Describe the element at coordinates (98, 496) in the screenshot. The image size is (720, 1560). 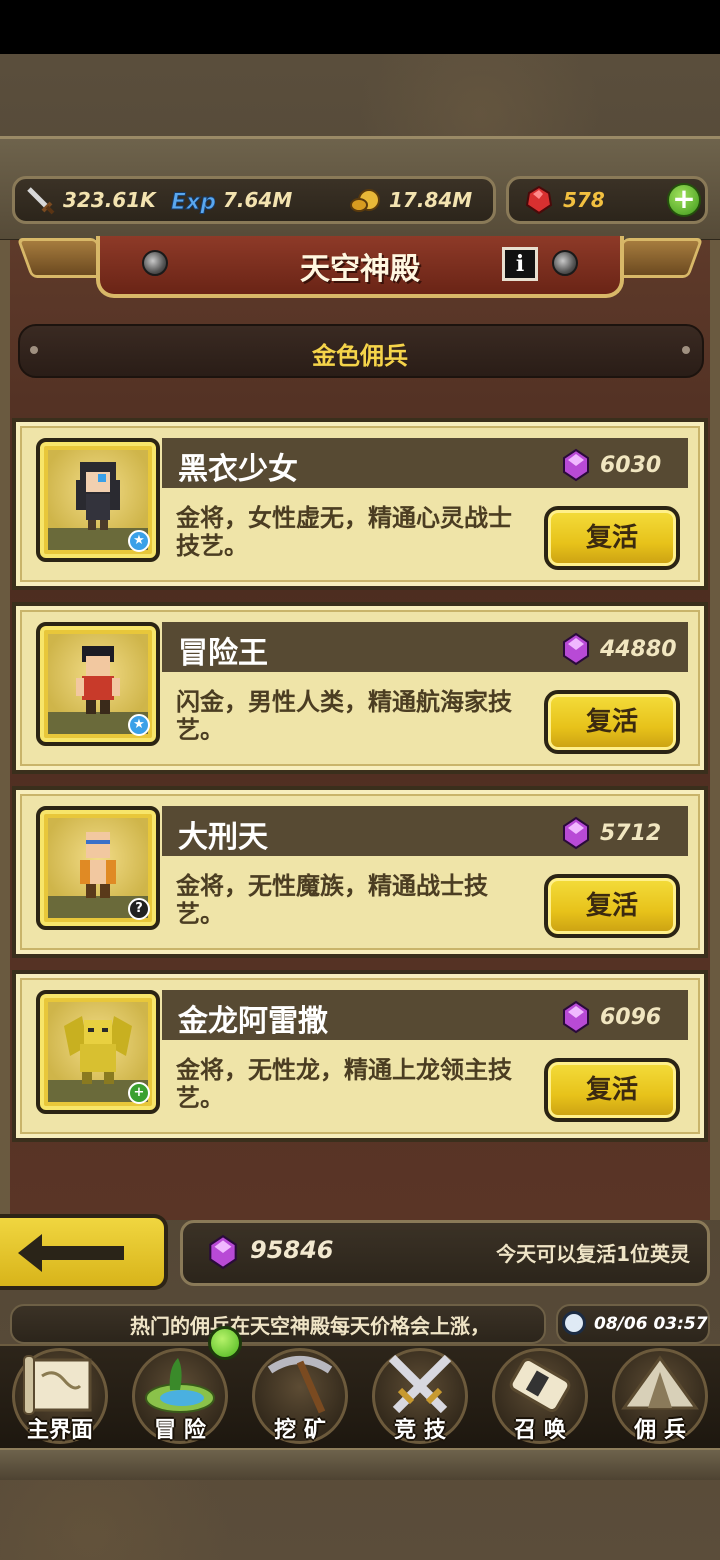
I see `dark-girl-sprite-icon` at that location.